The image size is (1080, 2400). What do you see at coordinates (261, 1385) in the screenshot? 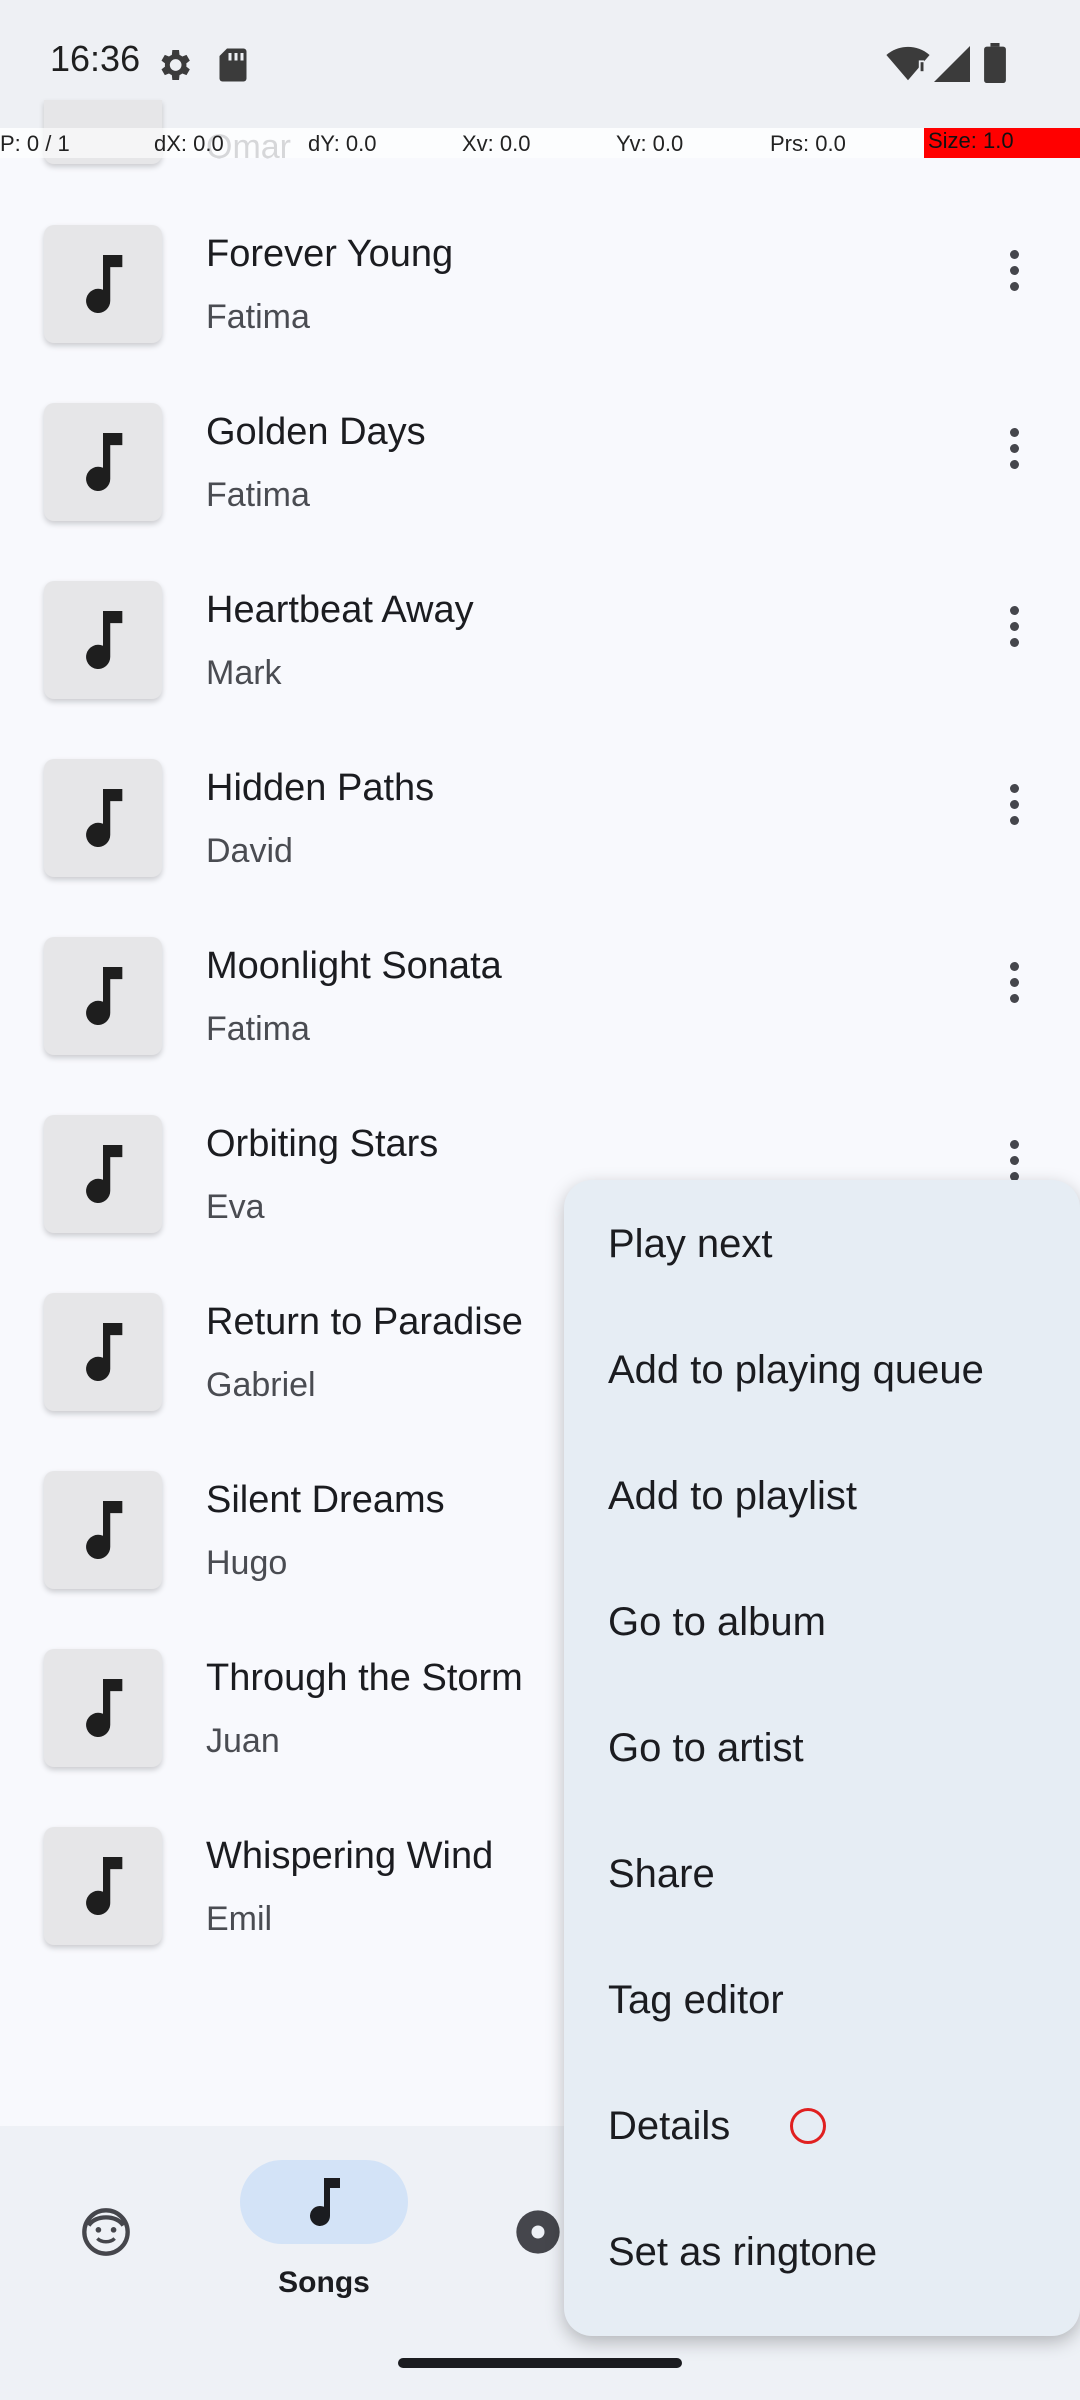
I see `song-artist: Gabriel` at bounding box center [261, 1385].